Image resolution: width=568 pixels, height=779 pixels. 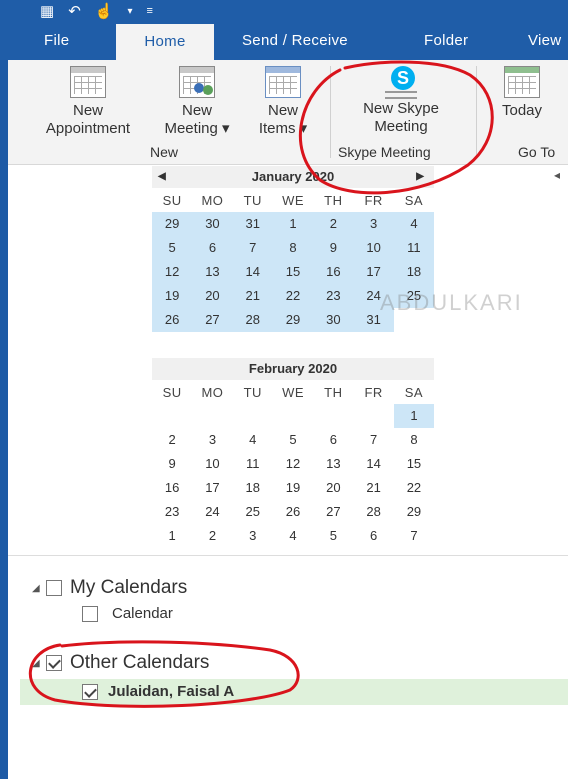 I want to click on dow-label: FR, so click(x=373, y=392).